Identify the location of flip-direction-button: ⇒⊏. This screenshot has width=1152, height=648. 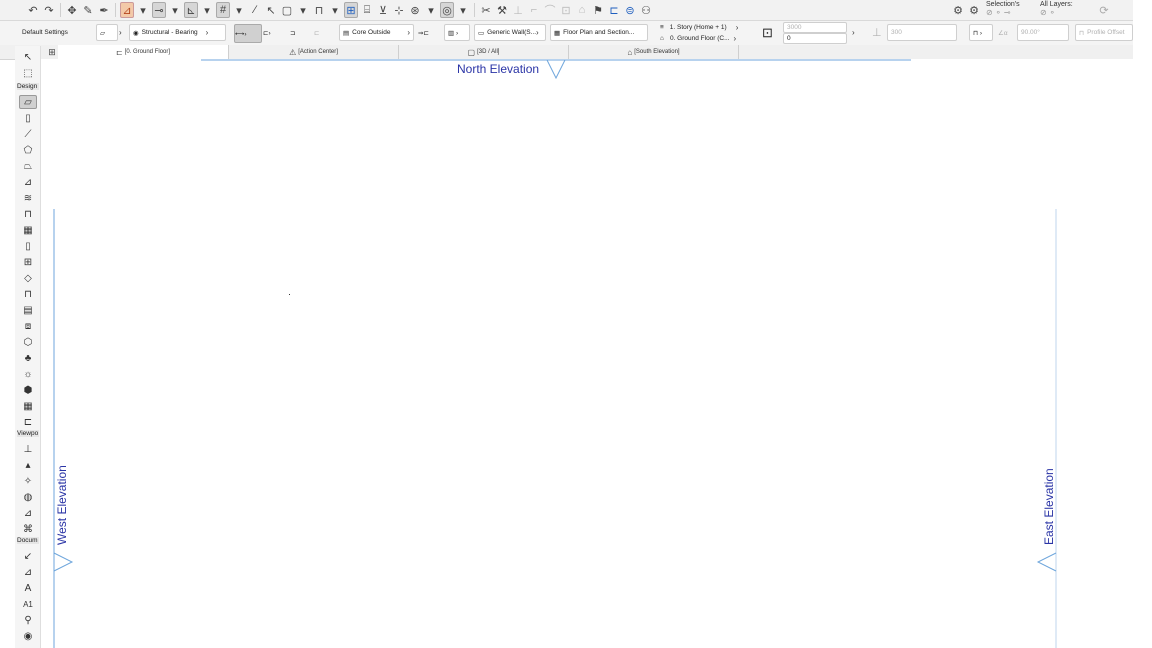
(423, 32).